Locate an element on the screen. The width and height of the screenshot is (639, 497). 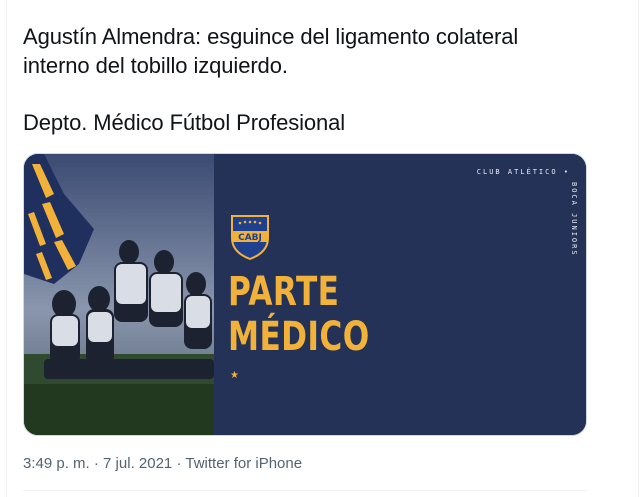
timeline-left-border is located at coordinates (6, 248).